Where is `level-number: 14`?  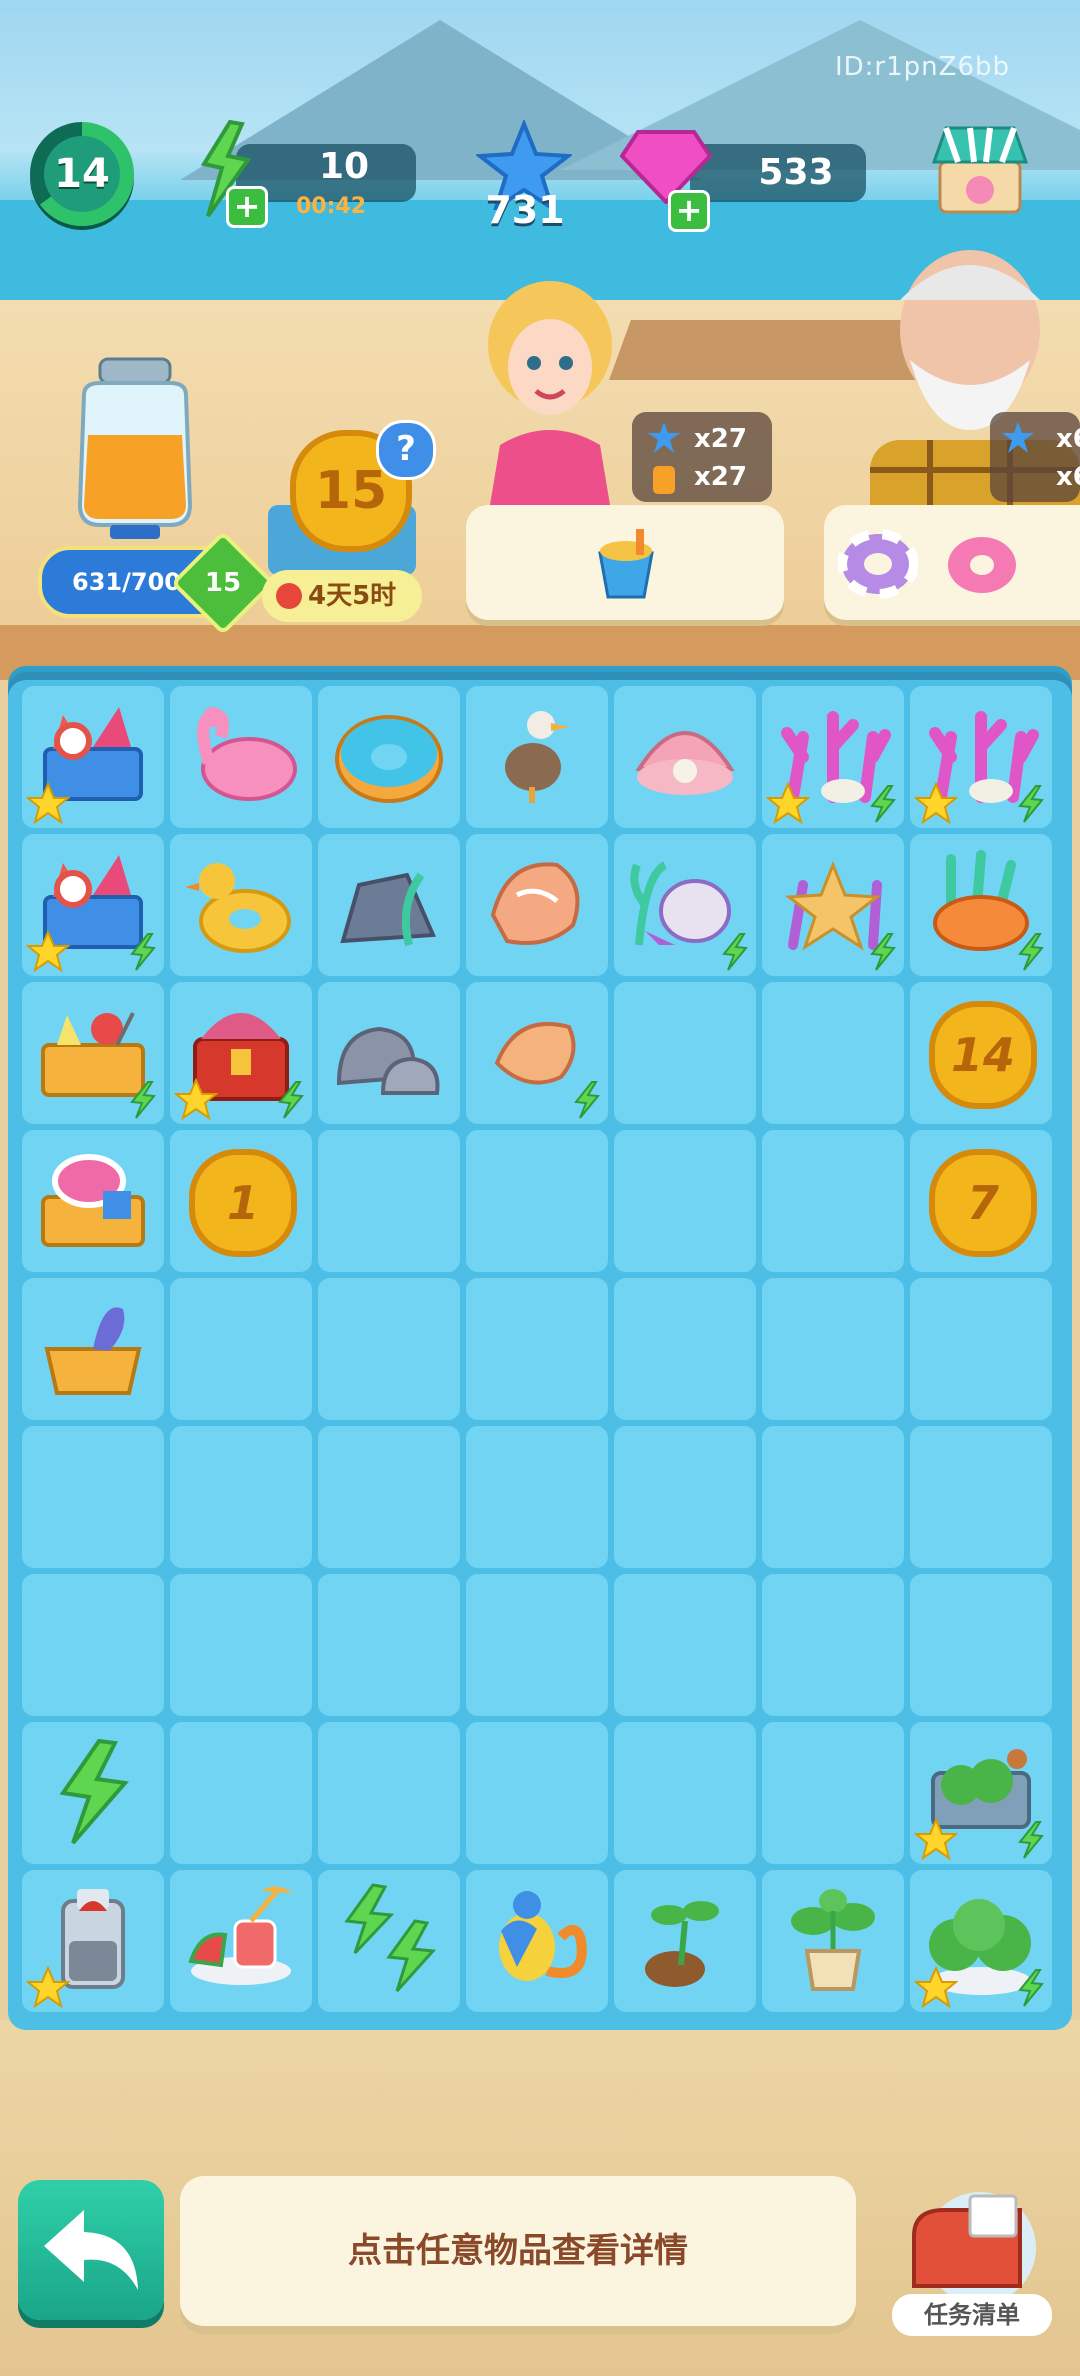
level-number: 14 is located at coordinates (82, 174).